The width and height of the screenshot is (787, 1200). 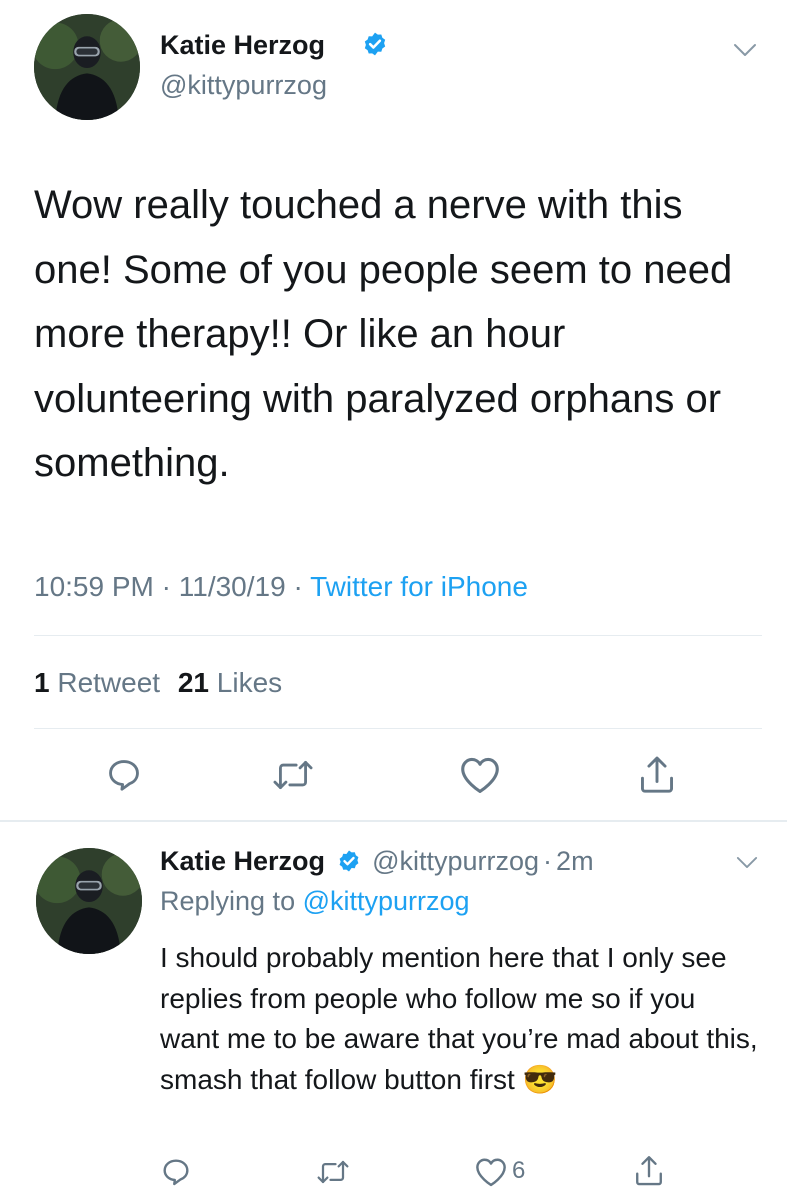 What do you see at coordinates (575, 861) in the screenshot?
I see `reply-age: 2m` at bounding box center [575, 861].